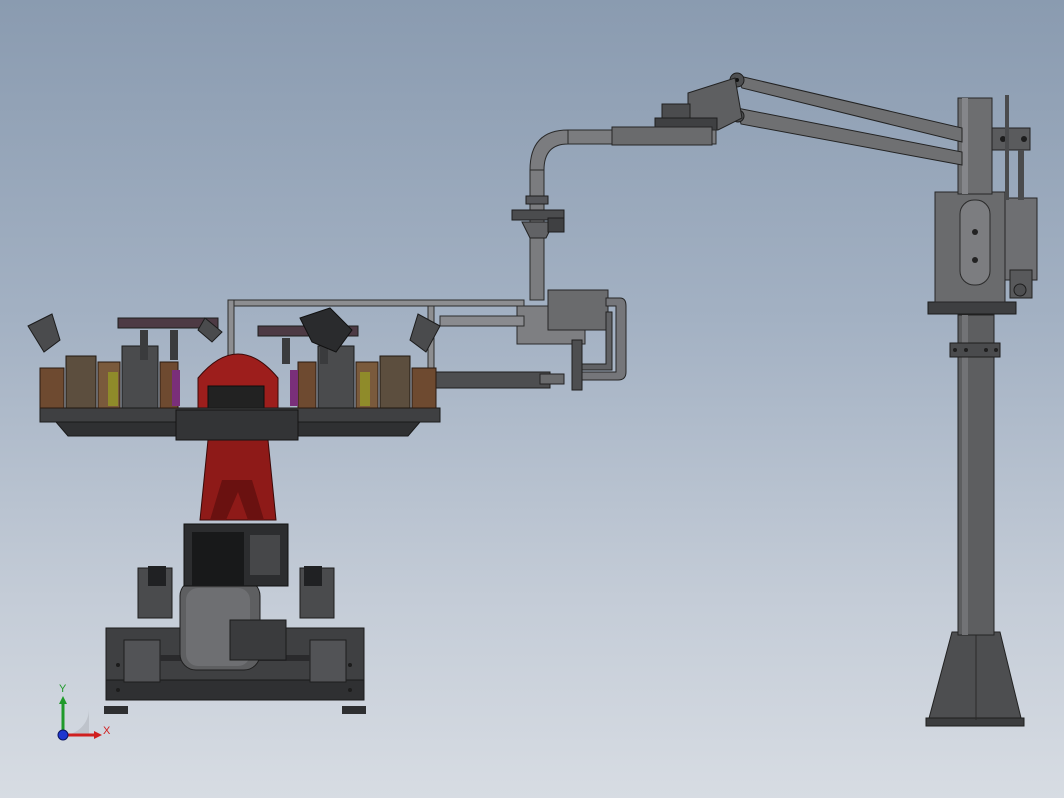 This screenshot has height=798, width=1064. What do you see at coordinates (63, 689) in the screenshot?
I see `triad-y-label: Y` at bounding box center [63, 689].